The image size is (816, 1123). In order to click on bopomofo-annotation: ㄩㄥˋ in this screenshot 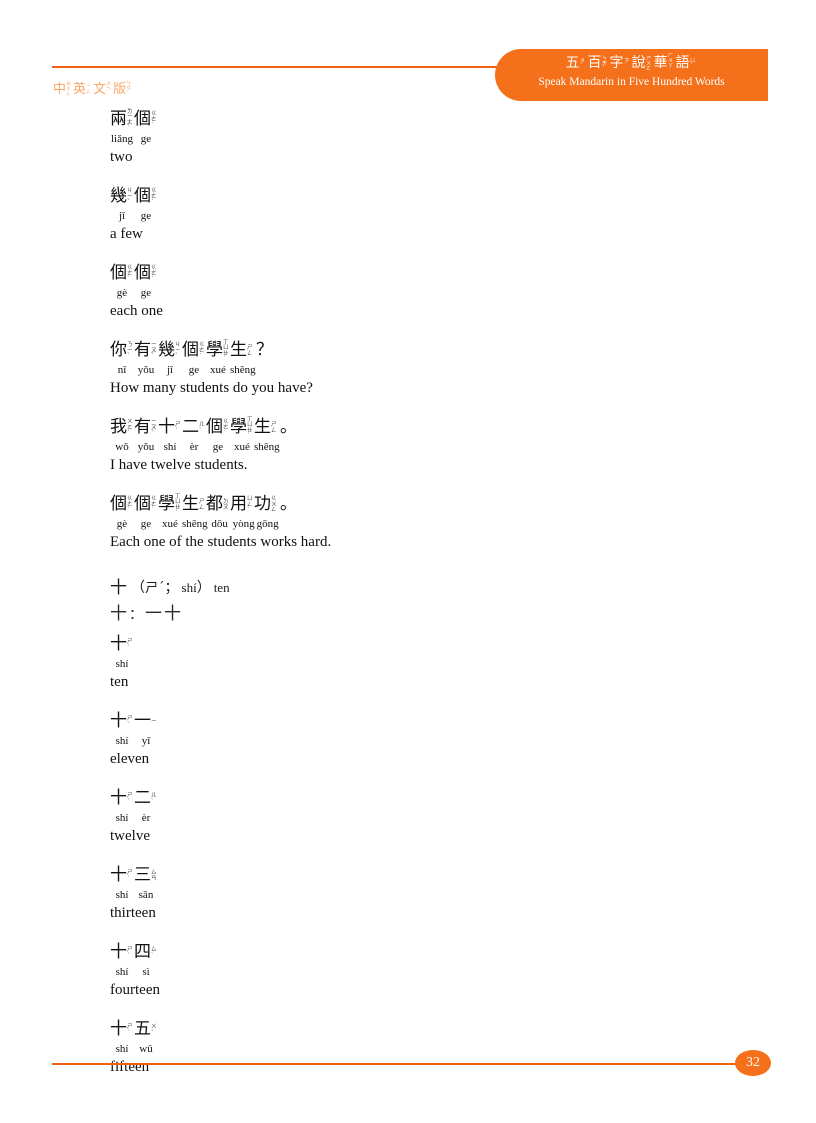, I will do `click(250, 505)`.